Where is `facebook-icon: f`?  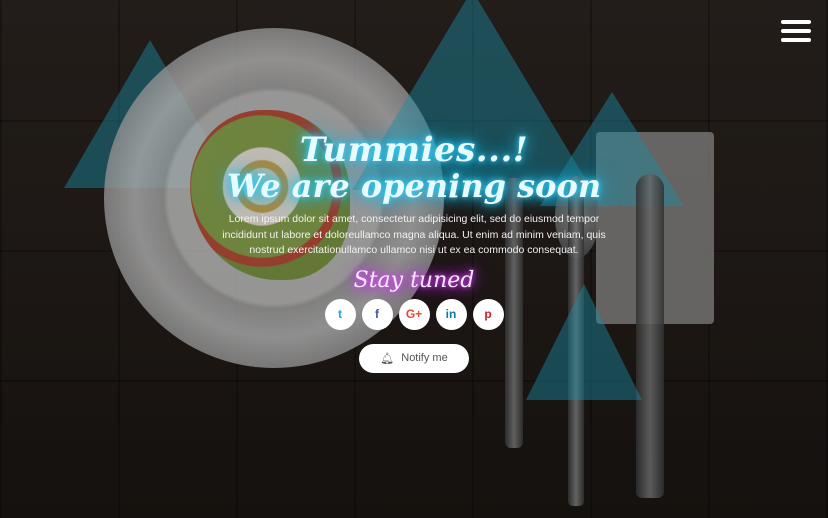 facebook-icon: f is located at coordinates (377, 314).